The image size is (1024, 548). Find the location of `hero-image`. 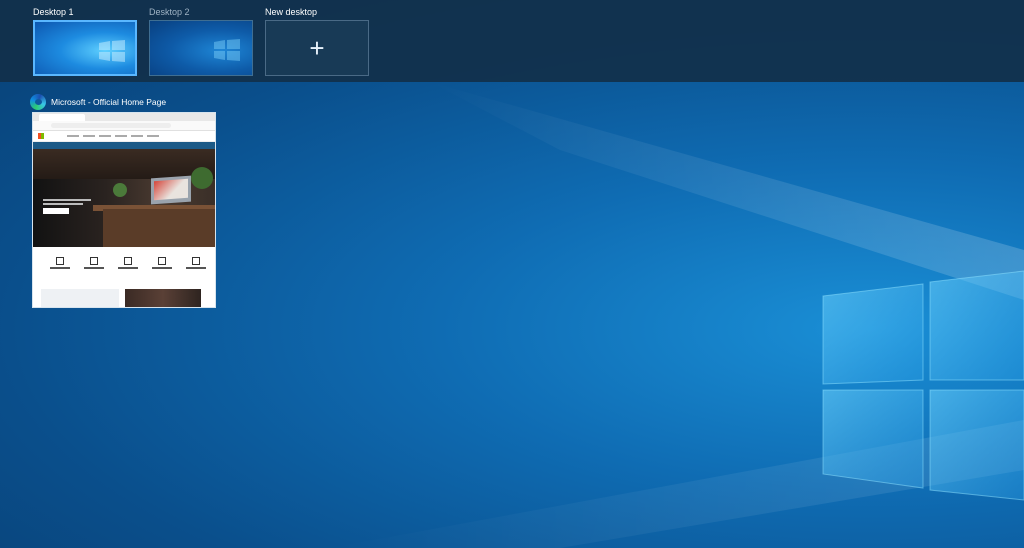

hero-image is located at coordinates (124, 198).